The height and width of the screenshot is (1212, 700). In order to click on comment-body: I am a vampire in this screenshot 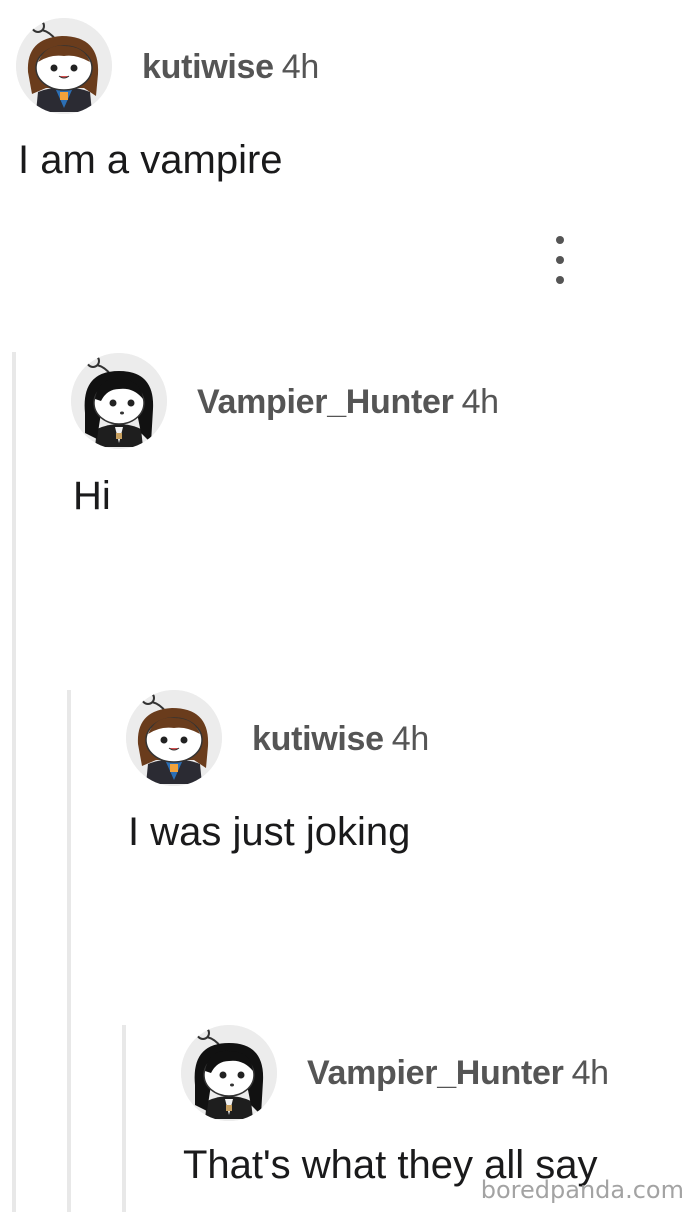, I will do `click(150, 160)`.